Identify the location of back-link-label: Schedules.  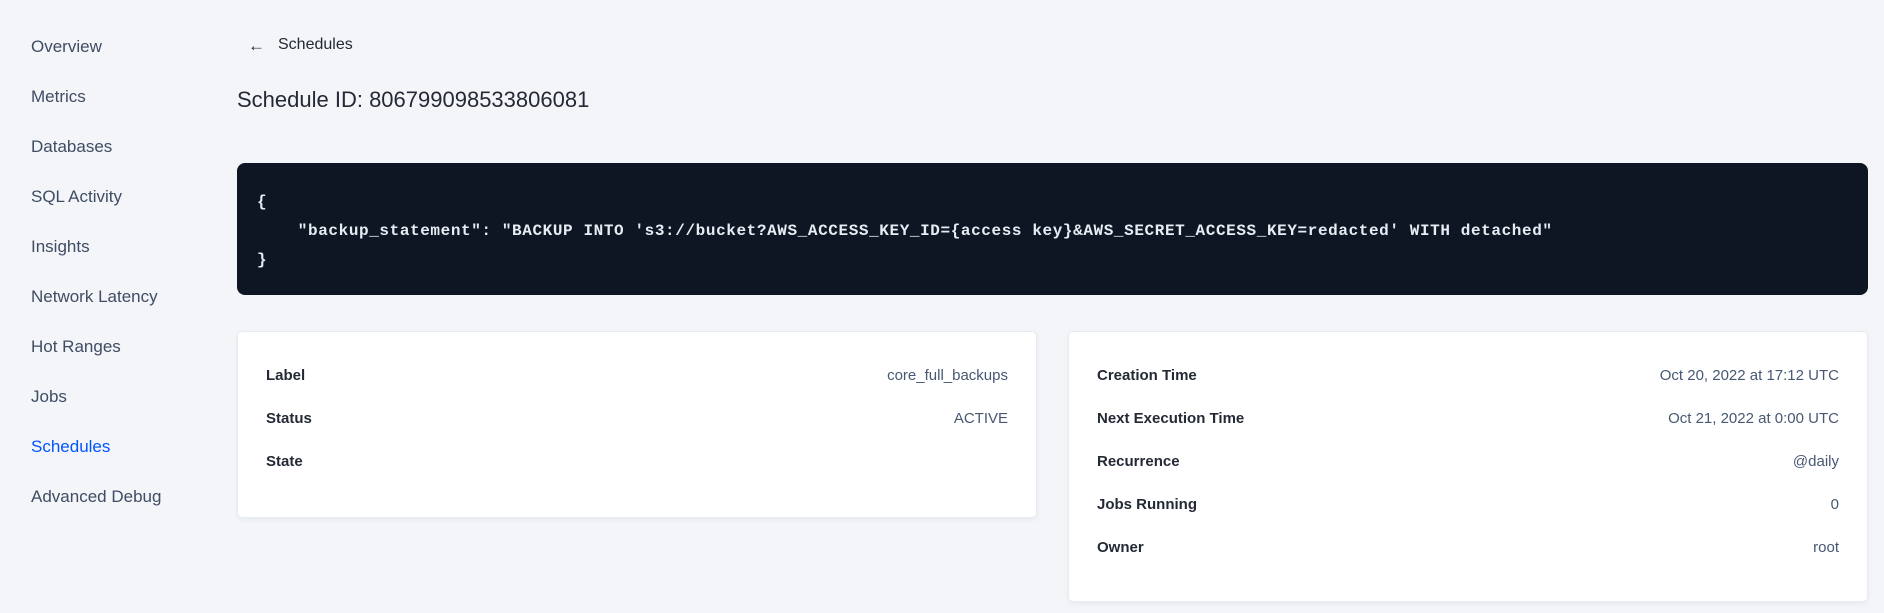
(315, 44).